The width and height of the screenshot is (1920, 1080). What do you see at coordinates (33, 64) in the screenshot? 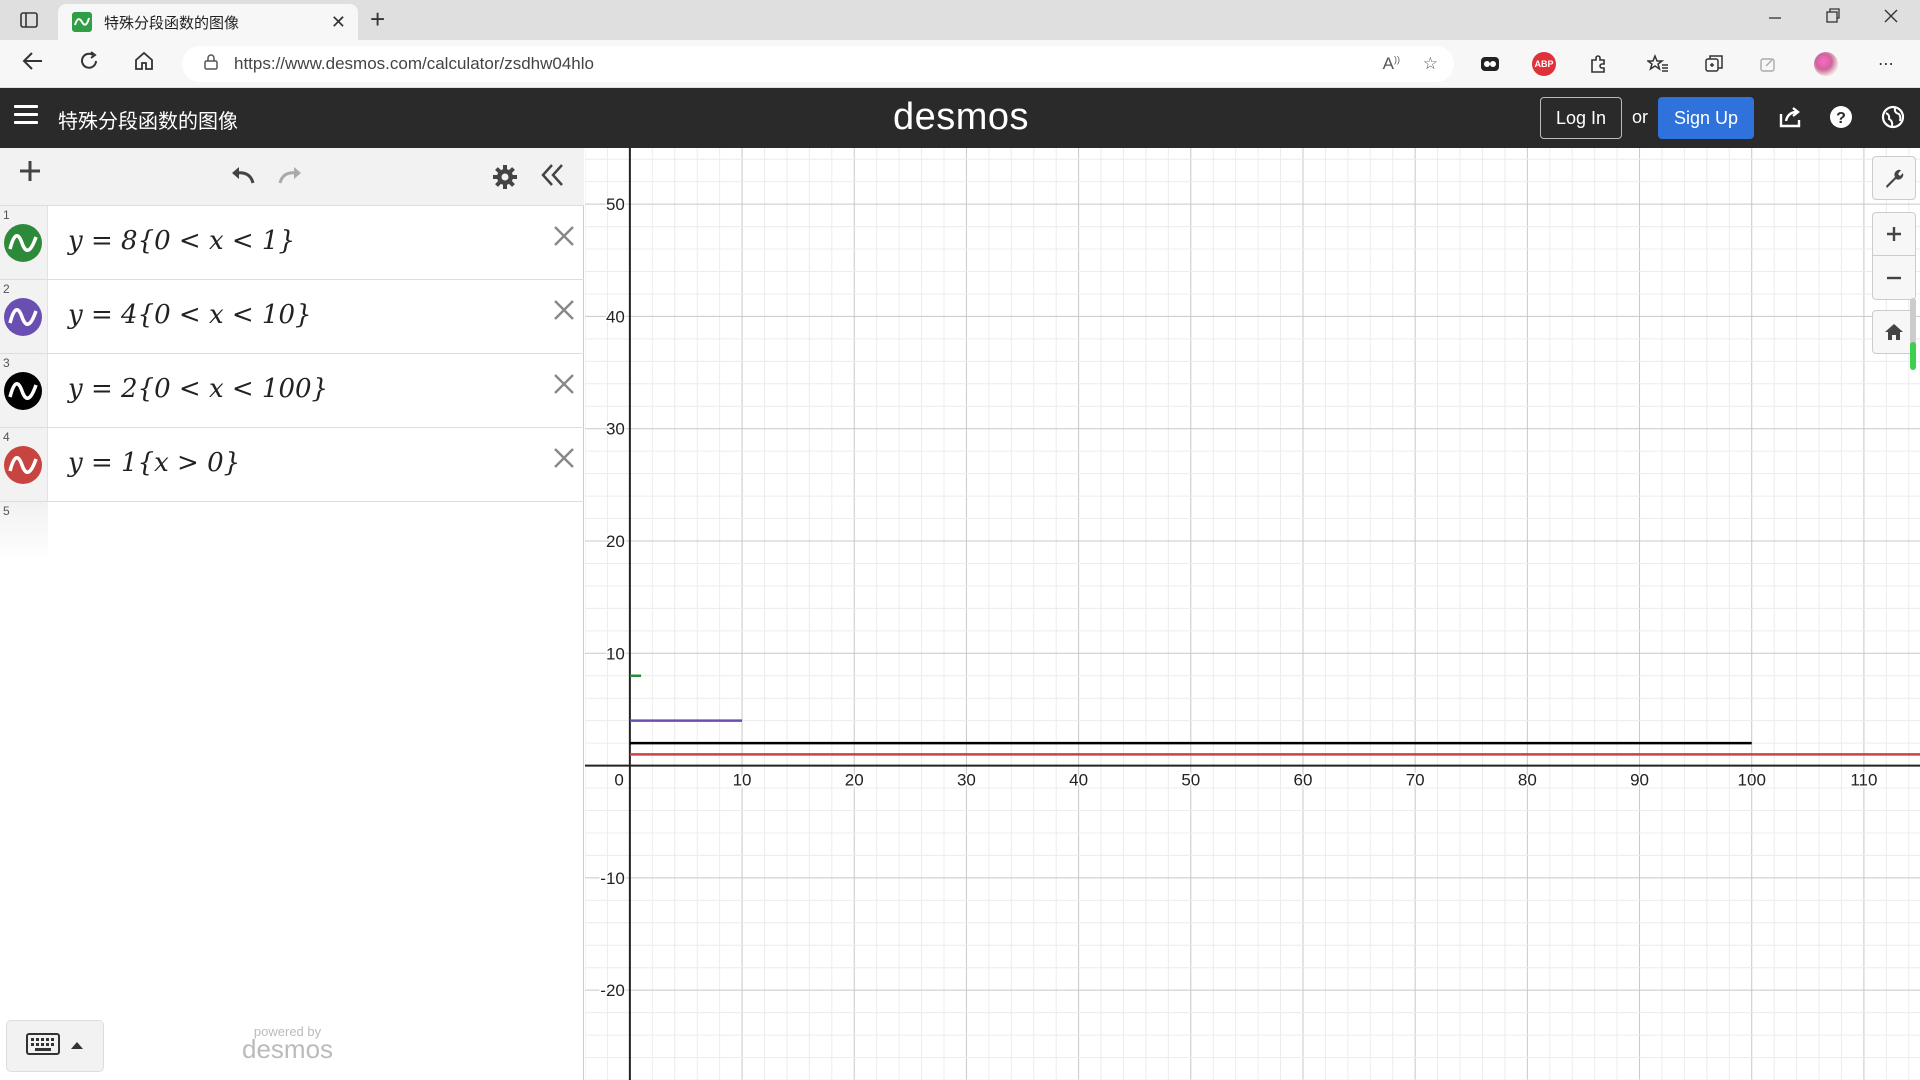
I see `back-icon` at bounding box center [33, 64].